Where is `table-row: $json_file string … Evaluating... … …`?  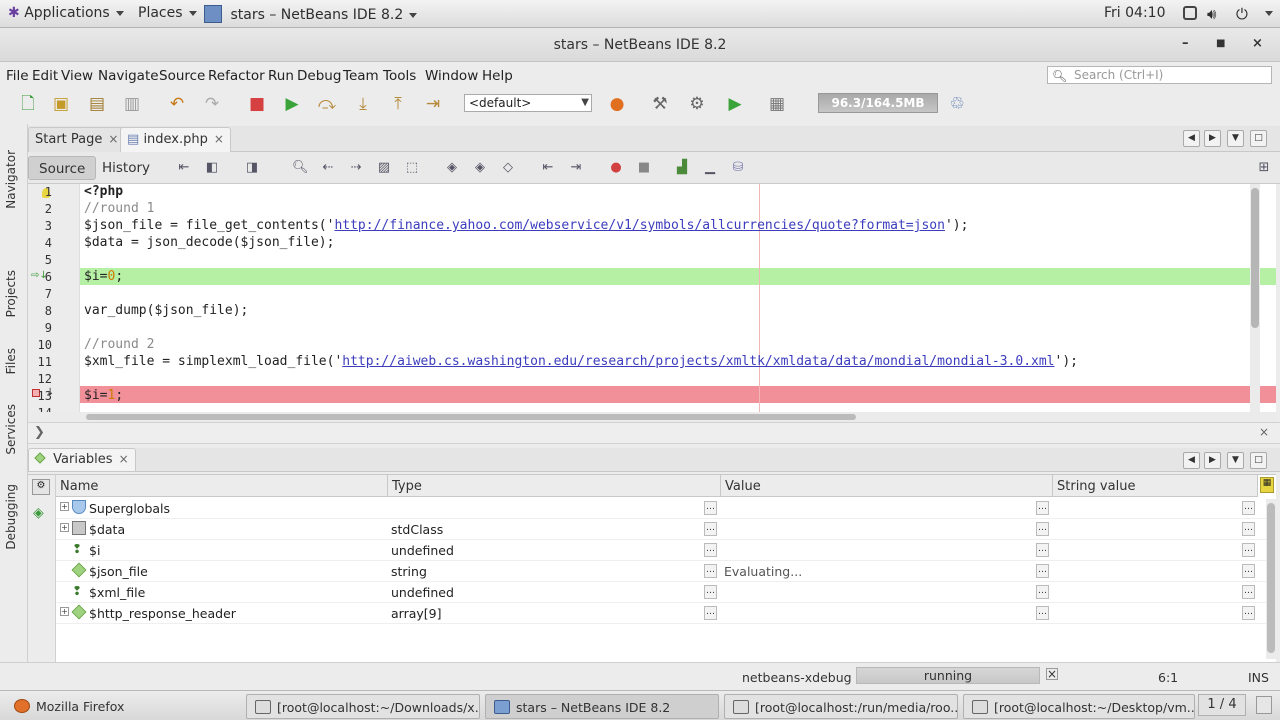
table-row: $json_file string … Evaluating... … … is located at coordinates (661, 571).